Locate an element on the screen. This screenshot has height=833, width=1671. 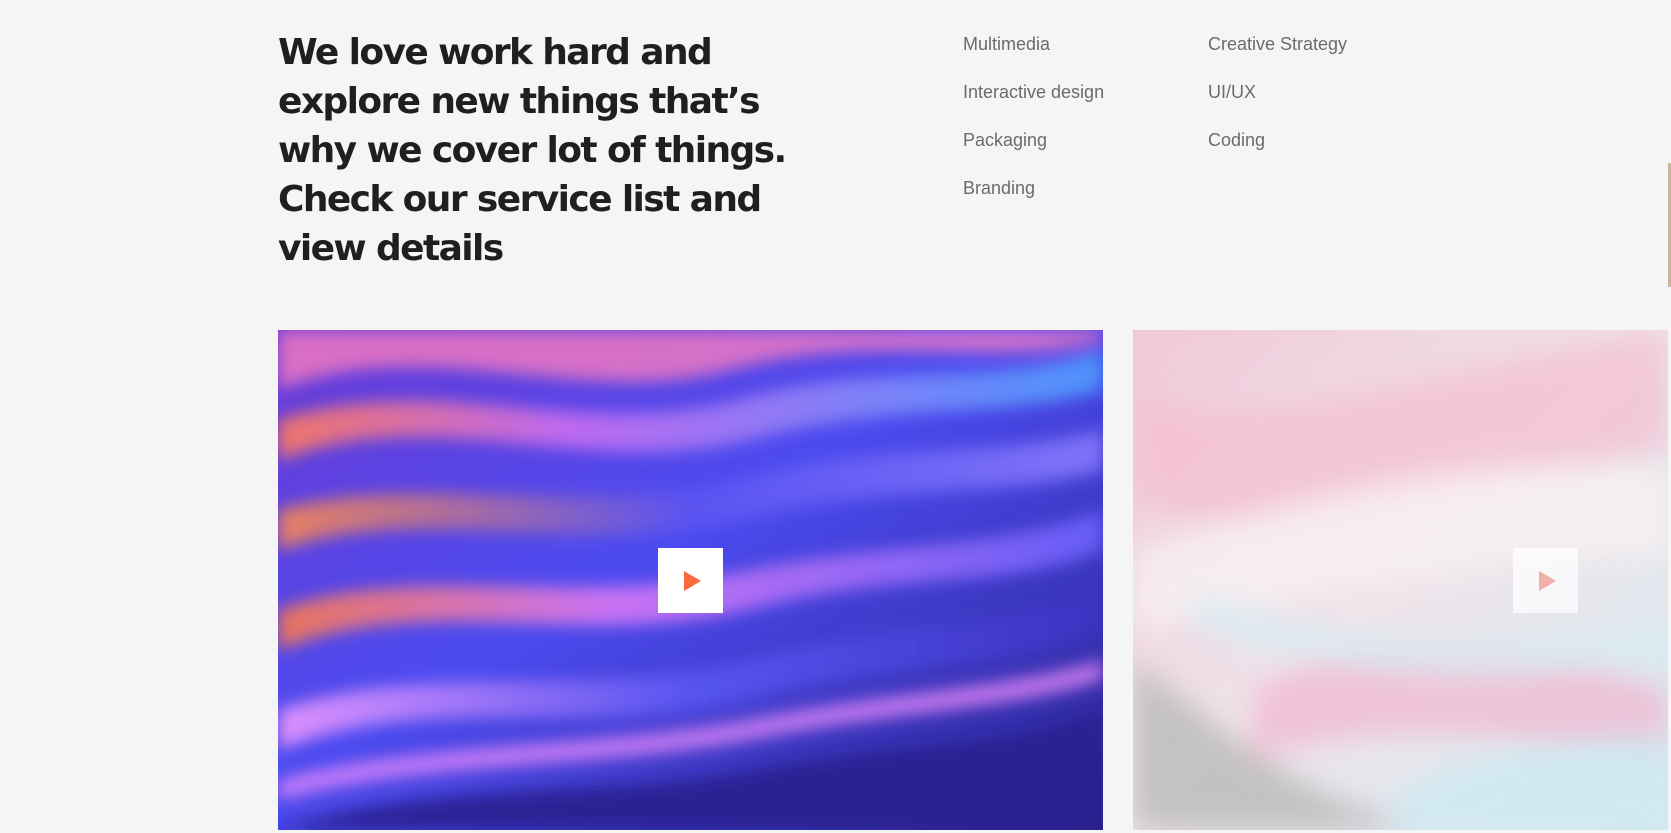
service-item-coding: Coding is located at coordinates (1295, 150).